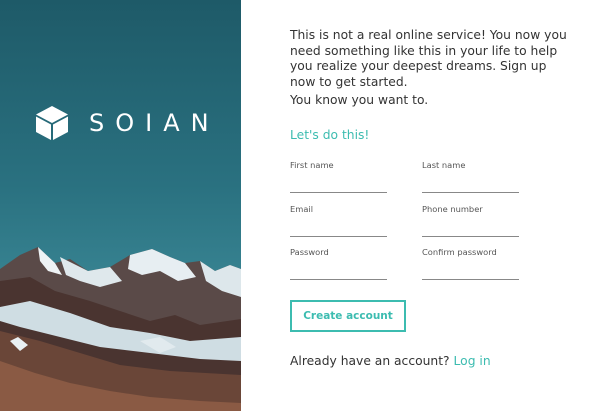 Image resolution: width=600 pixels, height=411 pixels. I want to click on first-name-field: First name, so click(338, 176).